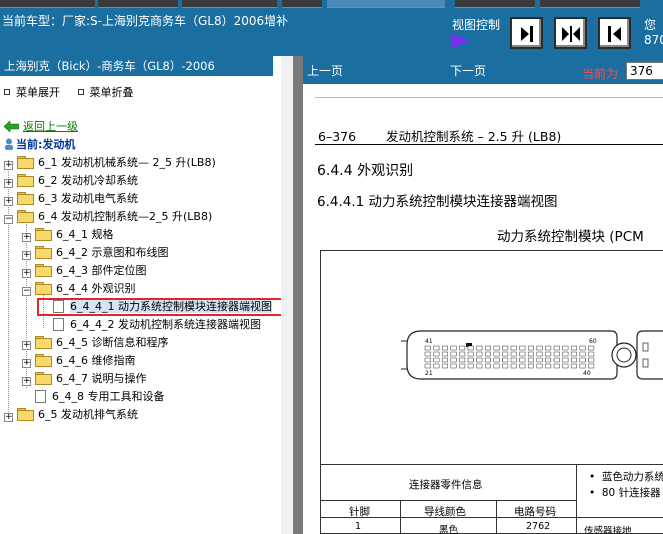 This screenshot has height=534, width=663. Describe the element at coordinates (587, 373) in the screenshot. I see `pin-label: 40` at that location.